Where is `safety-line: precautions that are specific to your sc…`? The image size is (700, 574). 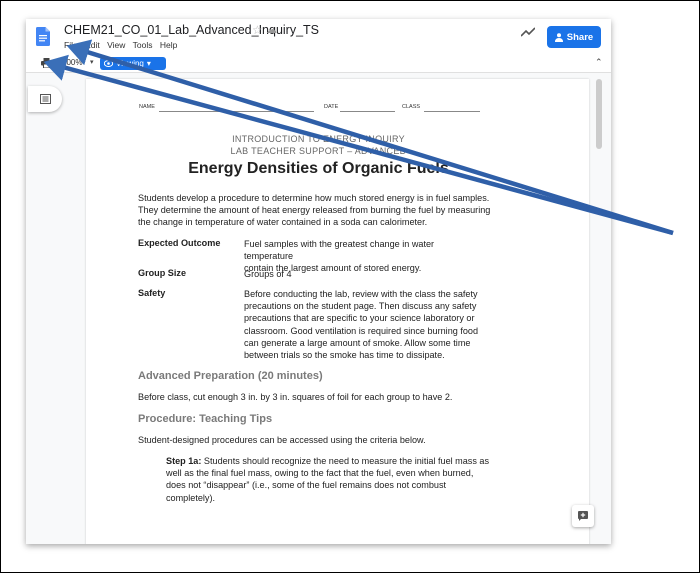
safety-line: precautions that are specific to your sc… is located at coordinates (359, 318).